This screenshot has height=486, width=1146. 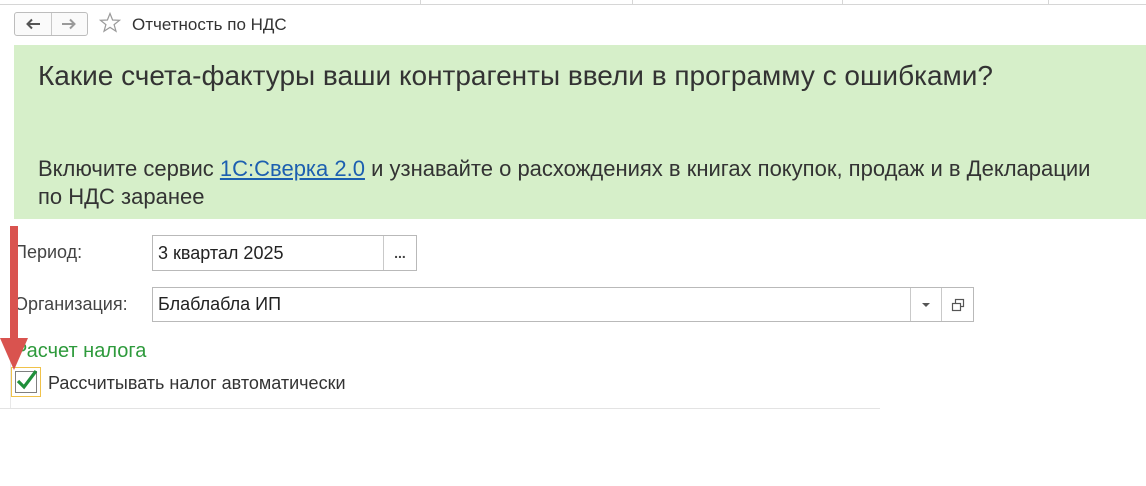 What do you see at coordinates (129, 168) in the screenshot?
I see `banner-text-before: Включите сервис` at bounding box center [129, 168].